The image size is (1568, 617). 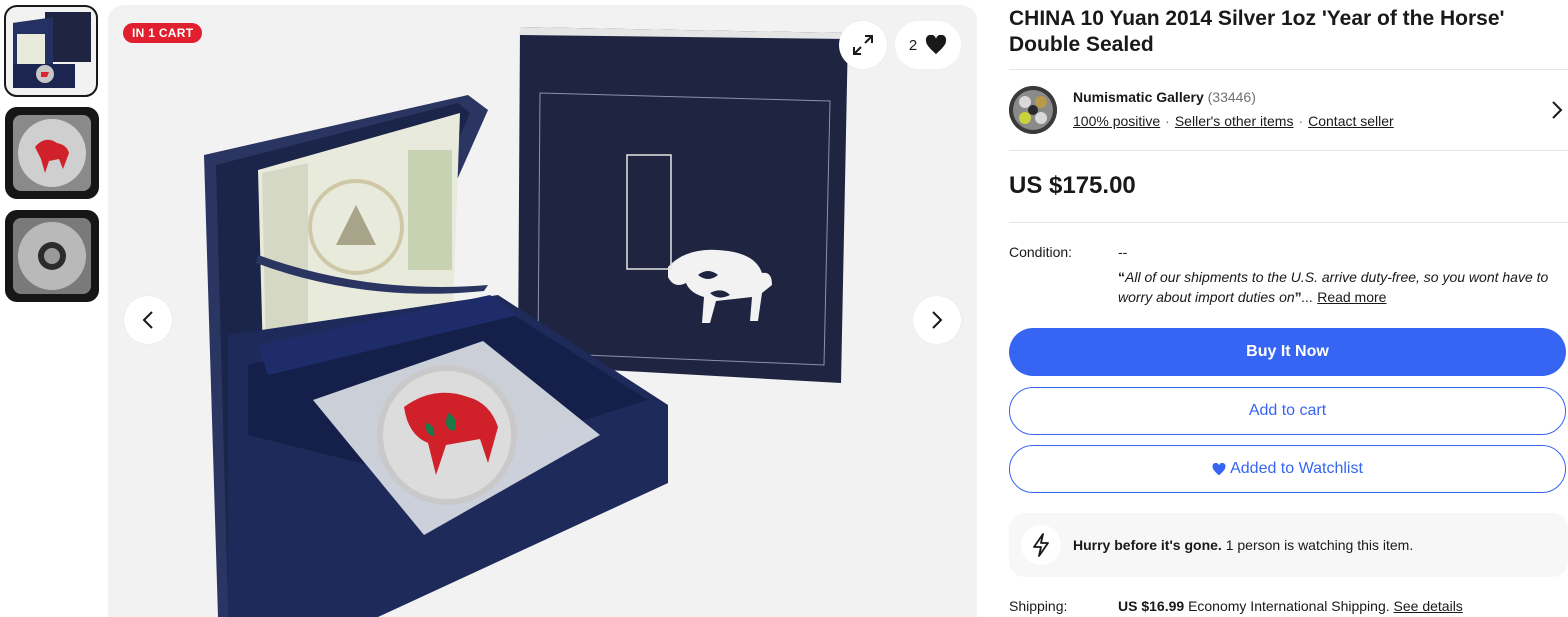 I want to click on in-cart-badge: IN 1 CART, so click(x=163, y=33).